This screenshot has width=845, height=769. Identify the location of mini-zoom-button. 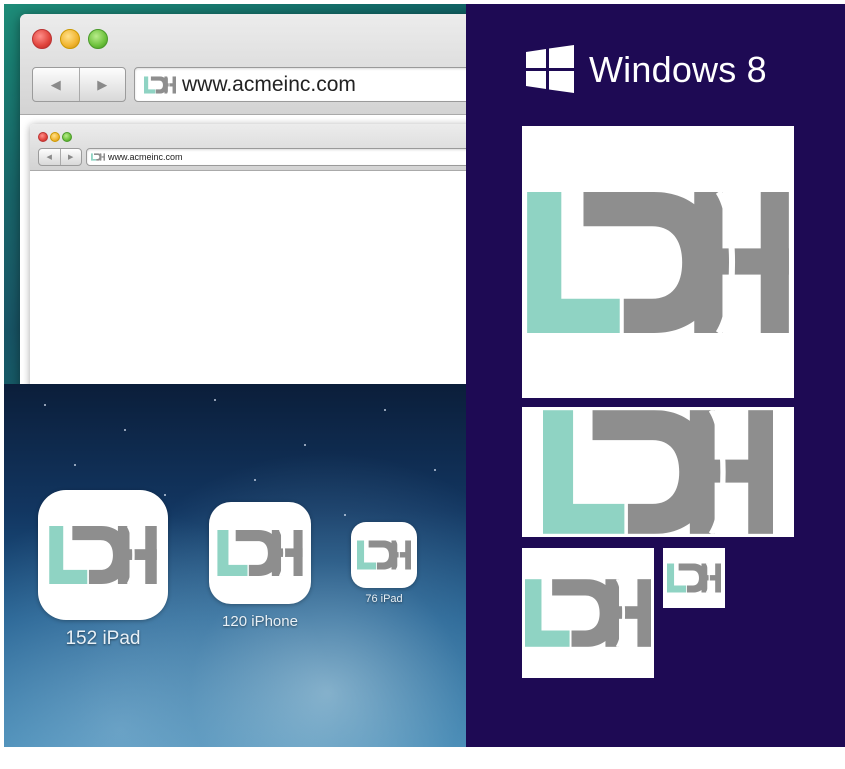
(67, 137).